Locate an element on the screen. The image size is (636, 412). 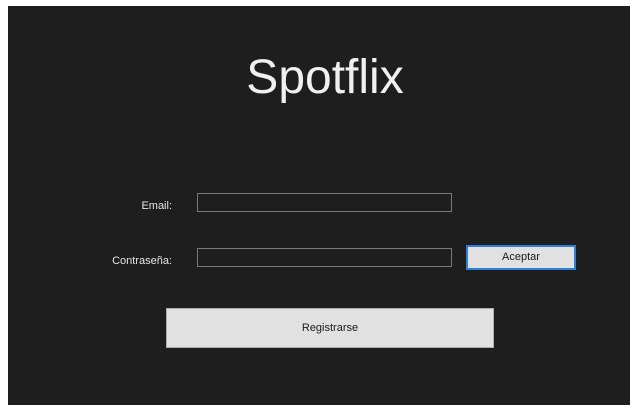
password-input is located at coordinates (324, 257).